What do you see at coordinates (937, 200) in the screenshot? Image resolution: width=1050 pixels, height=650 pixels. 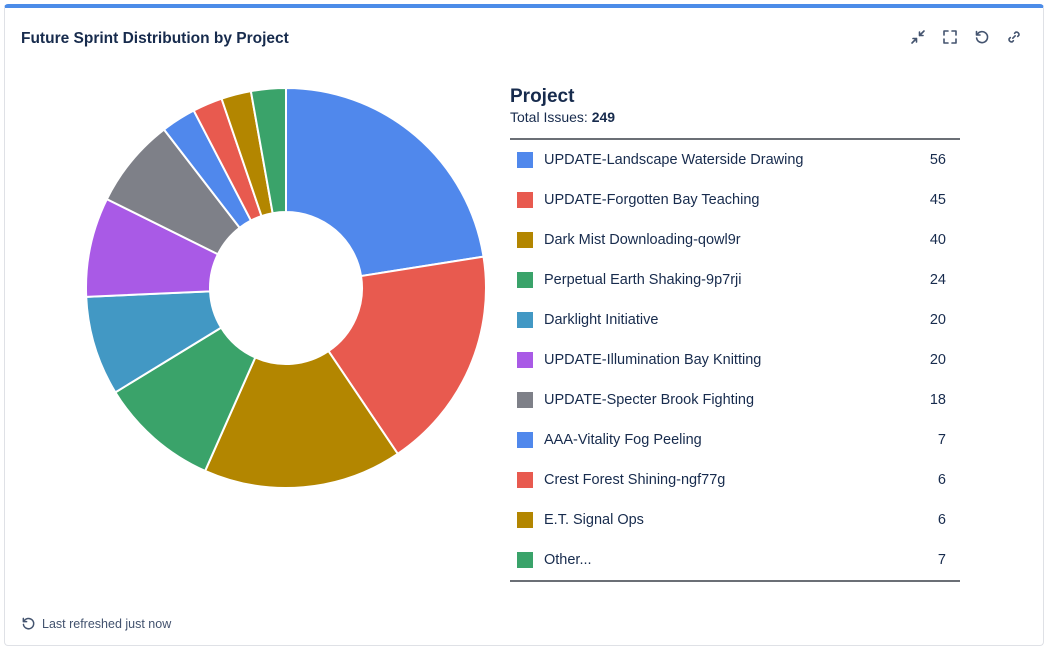 I see `legend-count: 45` at bounding box center [937, 200].